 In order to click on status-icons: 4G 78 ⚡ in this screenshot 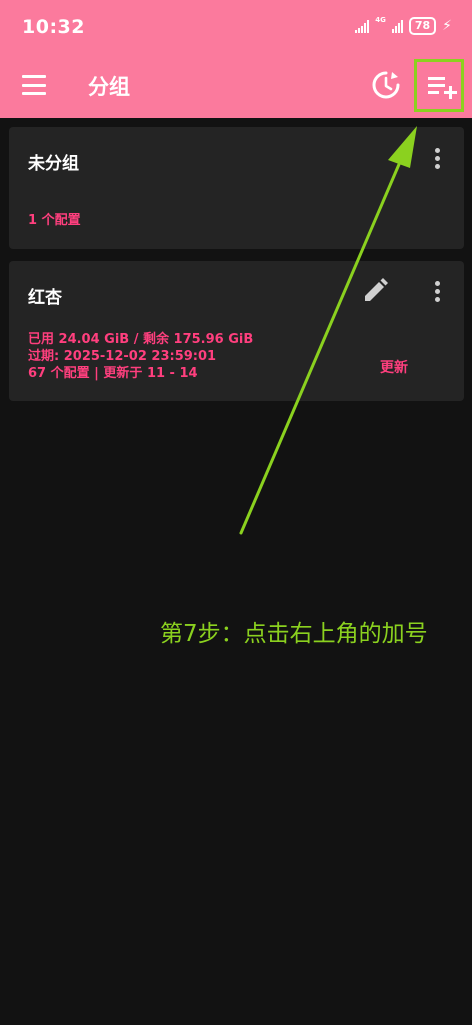, I will do `click(403, 26)`.